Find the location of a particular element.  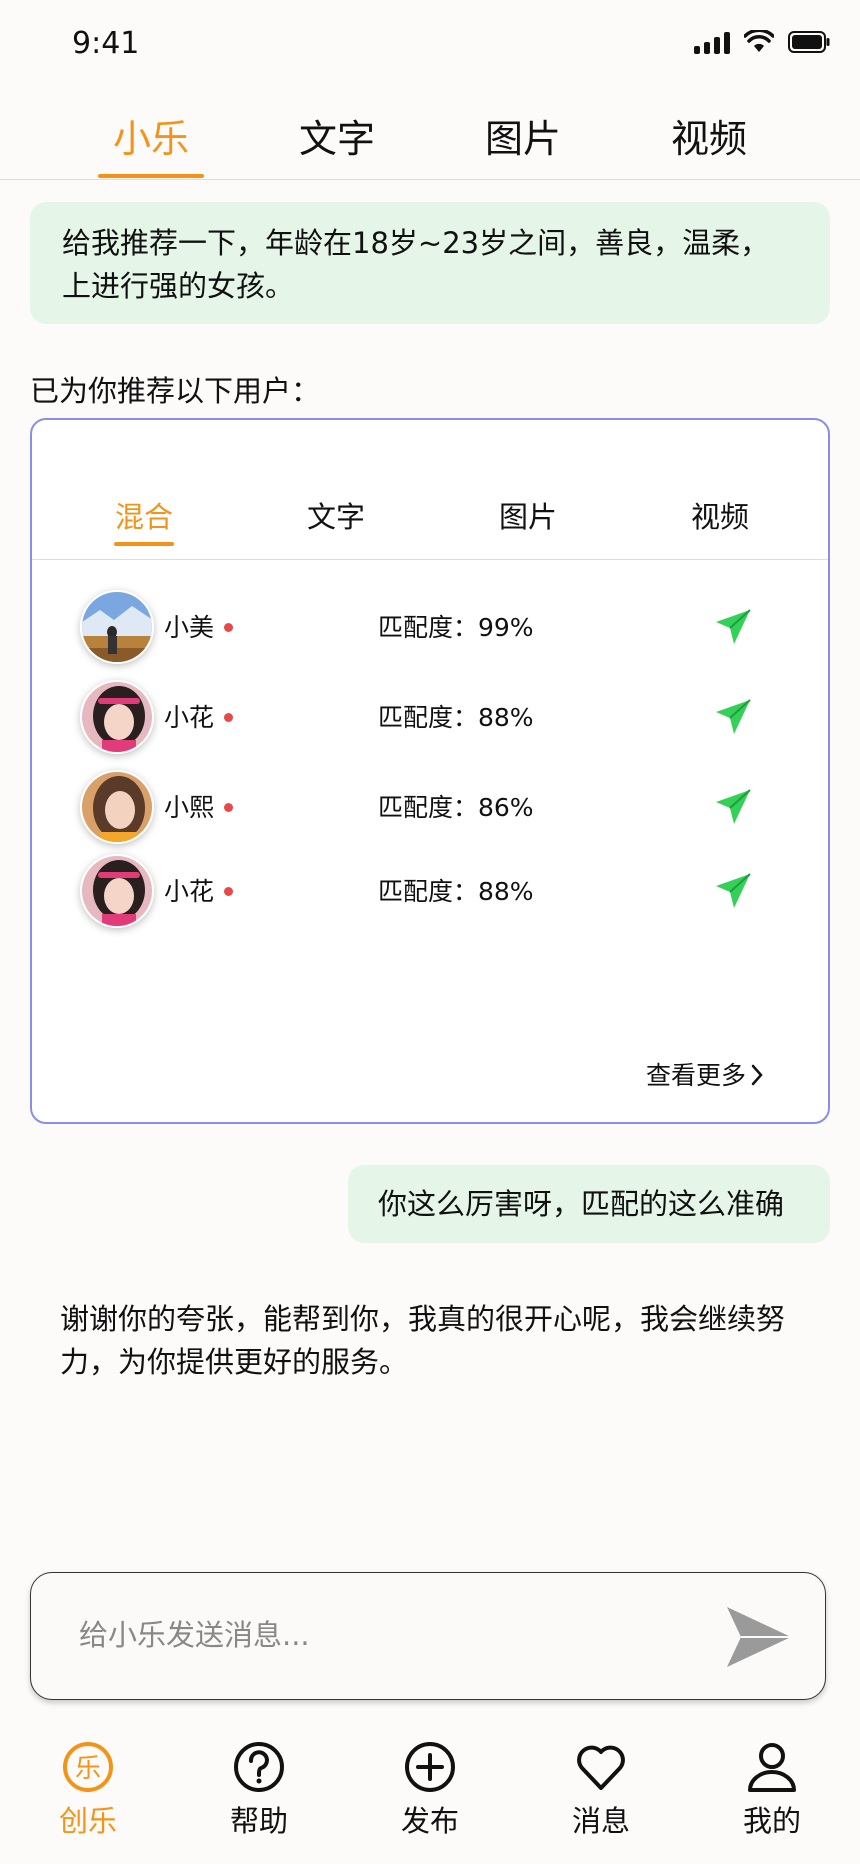

recommend-intro: 已为你推荐以下用户： is located at coordinates (175, 391).